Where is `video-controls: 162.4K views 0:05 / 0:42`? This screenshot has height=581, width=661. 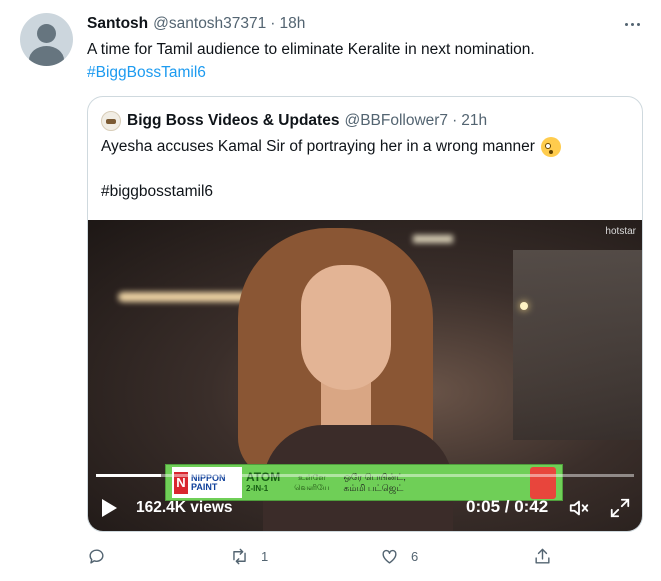
video-controls: 162.4K views 0:05 / 0:42 is located at coordinates (365, 510).